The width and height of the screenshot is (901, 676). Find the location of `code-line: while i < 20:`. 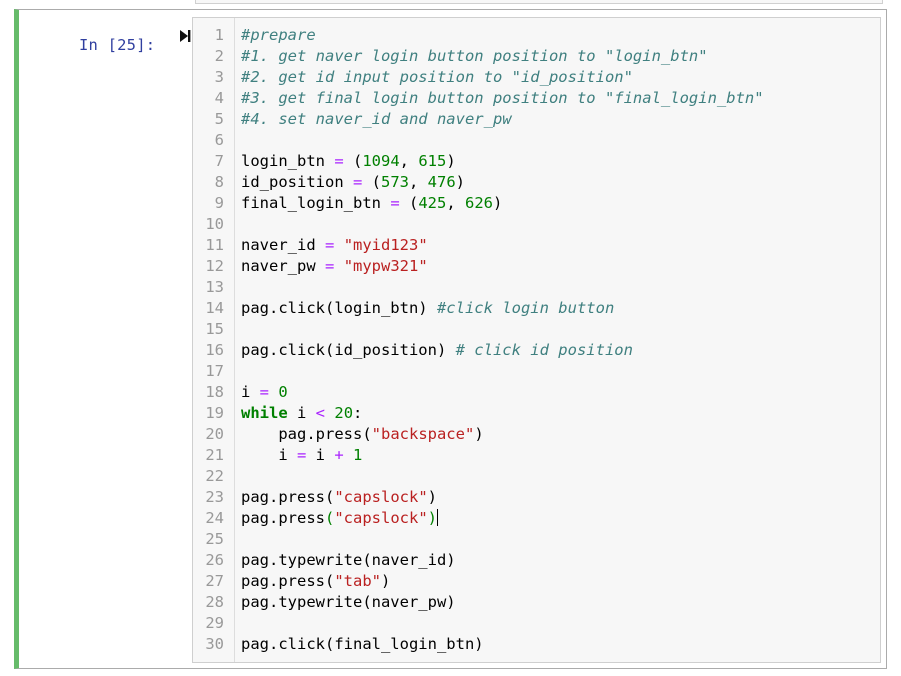

code-line: while i < 20: is located at coordinates (301, 413).